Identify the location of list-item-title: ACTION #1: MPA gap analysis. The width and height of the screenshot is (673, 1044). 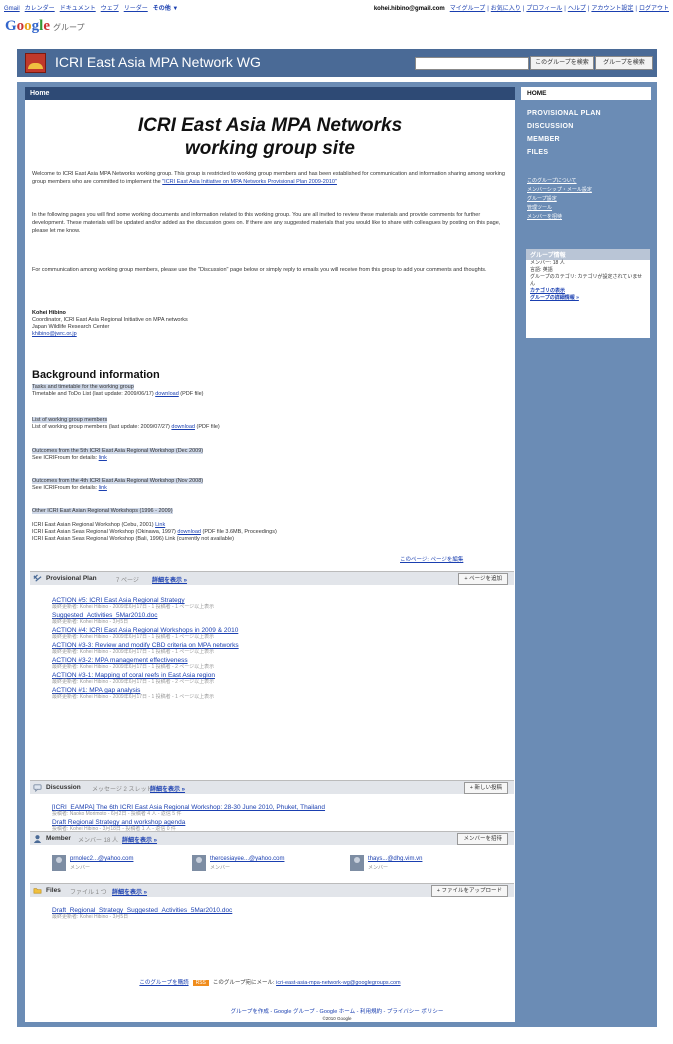
(145, 690).